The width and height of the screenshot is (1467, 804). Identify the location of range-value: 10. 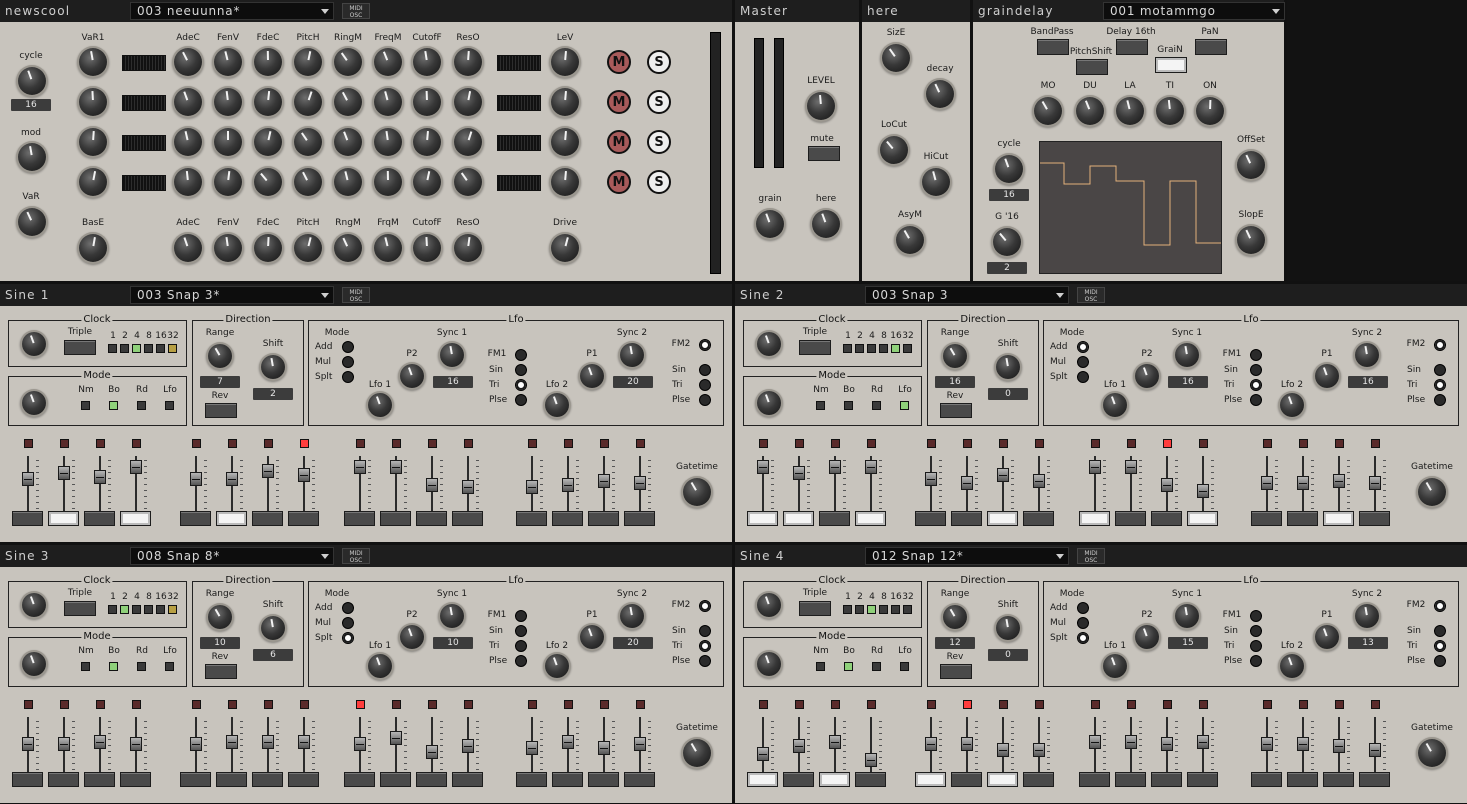
(220, 643).